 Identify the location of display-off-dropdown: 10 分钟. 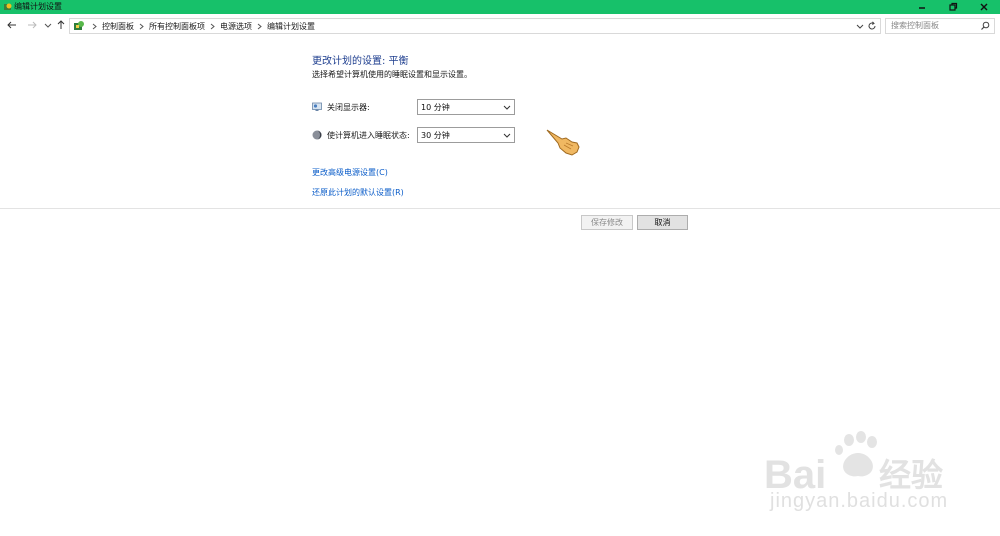
(466, 107).